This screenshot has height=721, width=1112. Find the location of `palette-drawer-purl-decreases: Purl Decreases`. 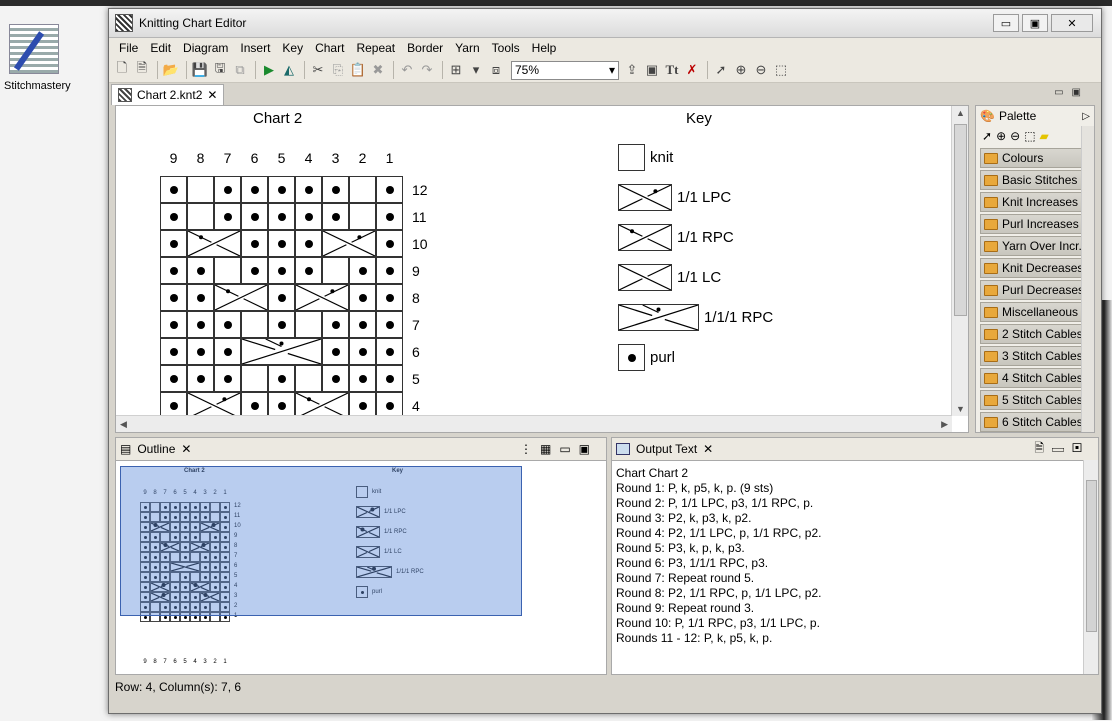

palette-drawer-purl-decreases: Purl Decreases is located at coordinates (1031, 290).